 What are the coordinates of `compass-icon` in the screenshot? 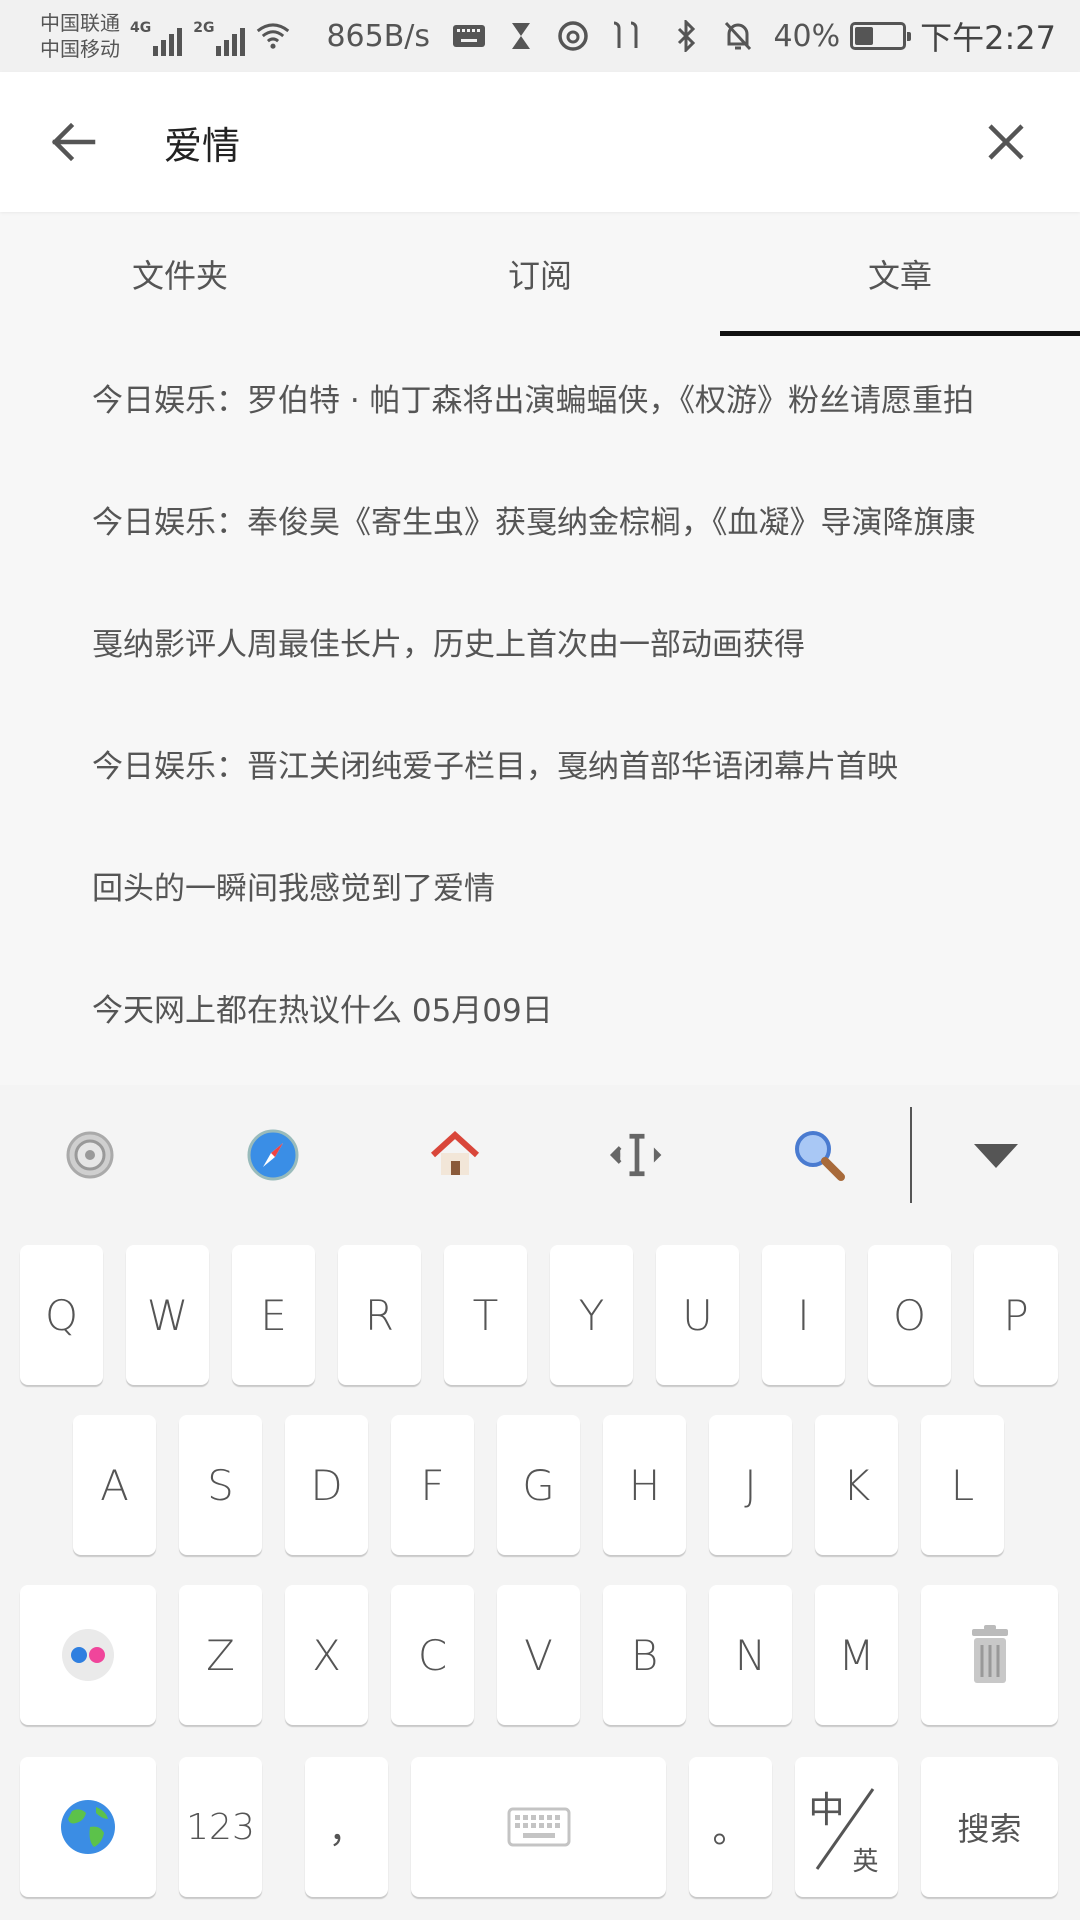 It's located at (273, 1155).